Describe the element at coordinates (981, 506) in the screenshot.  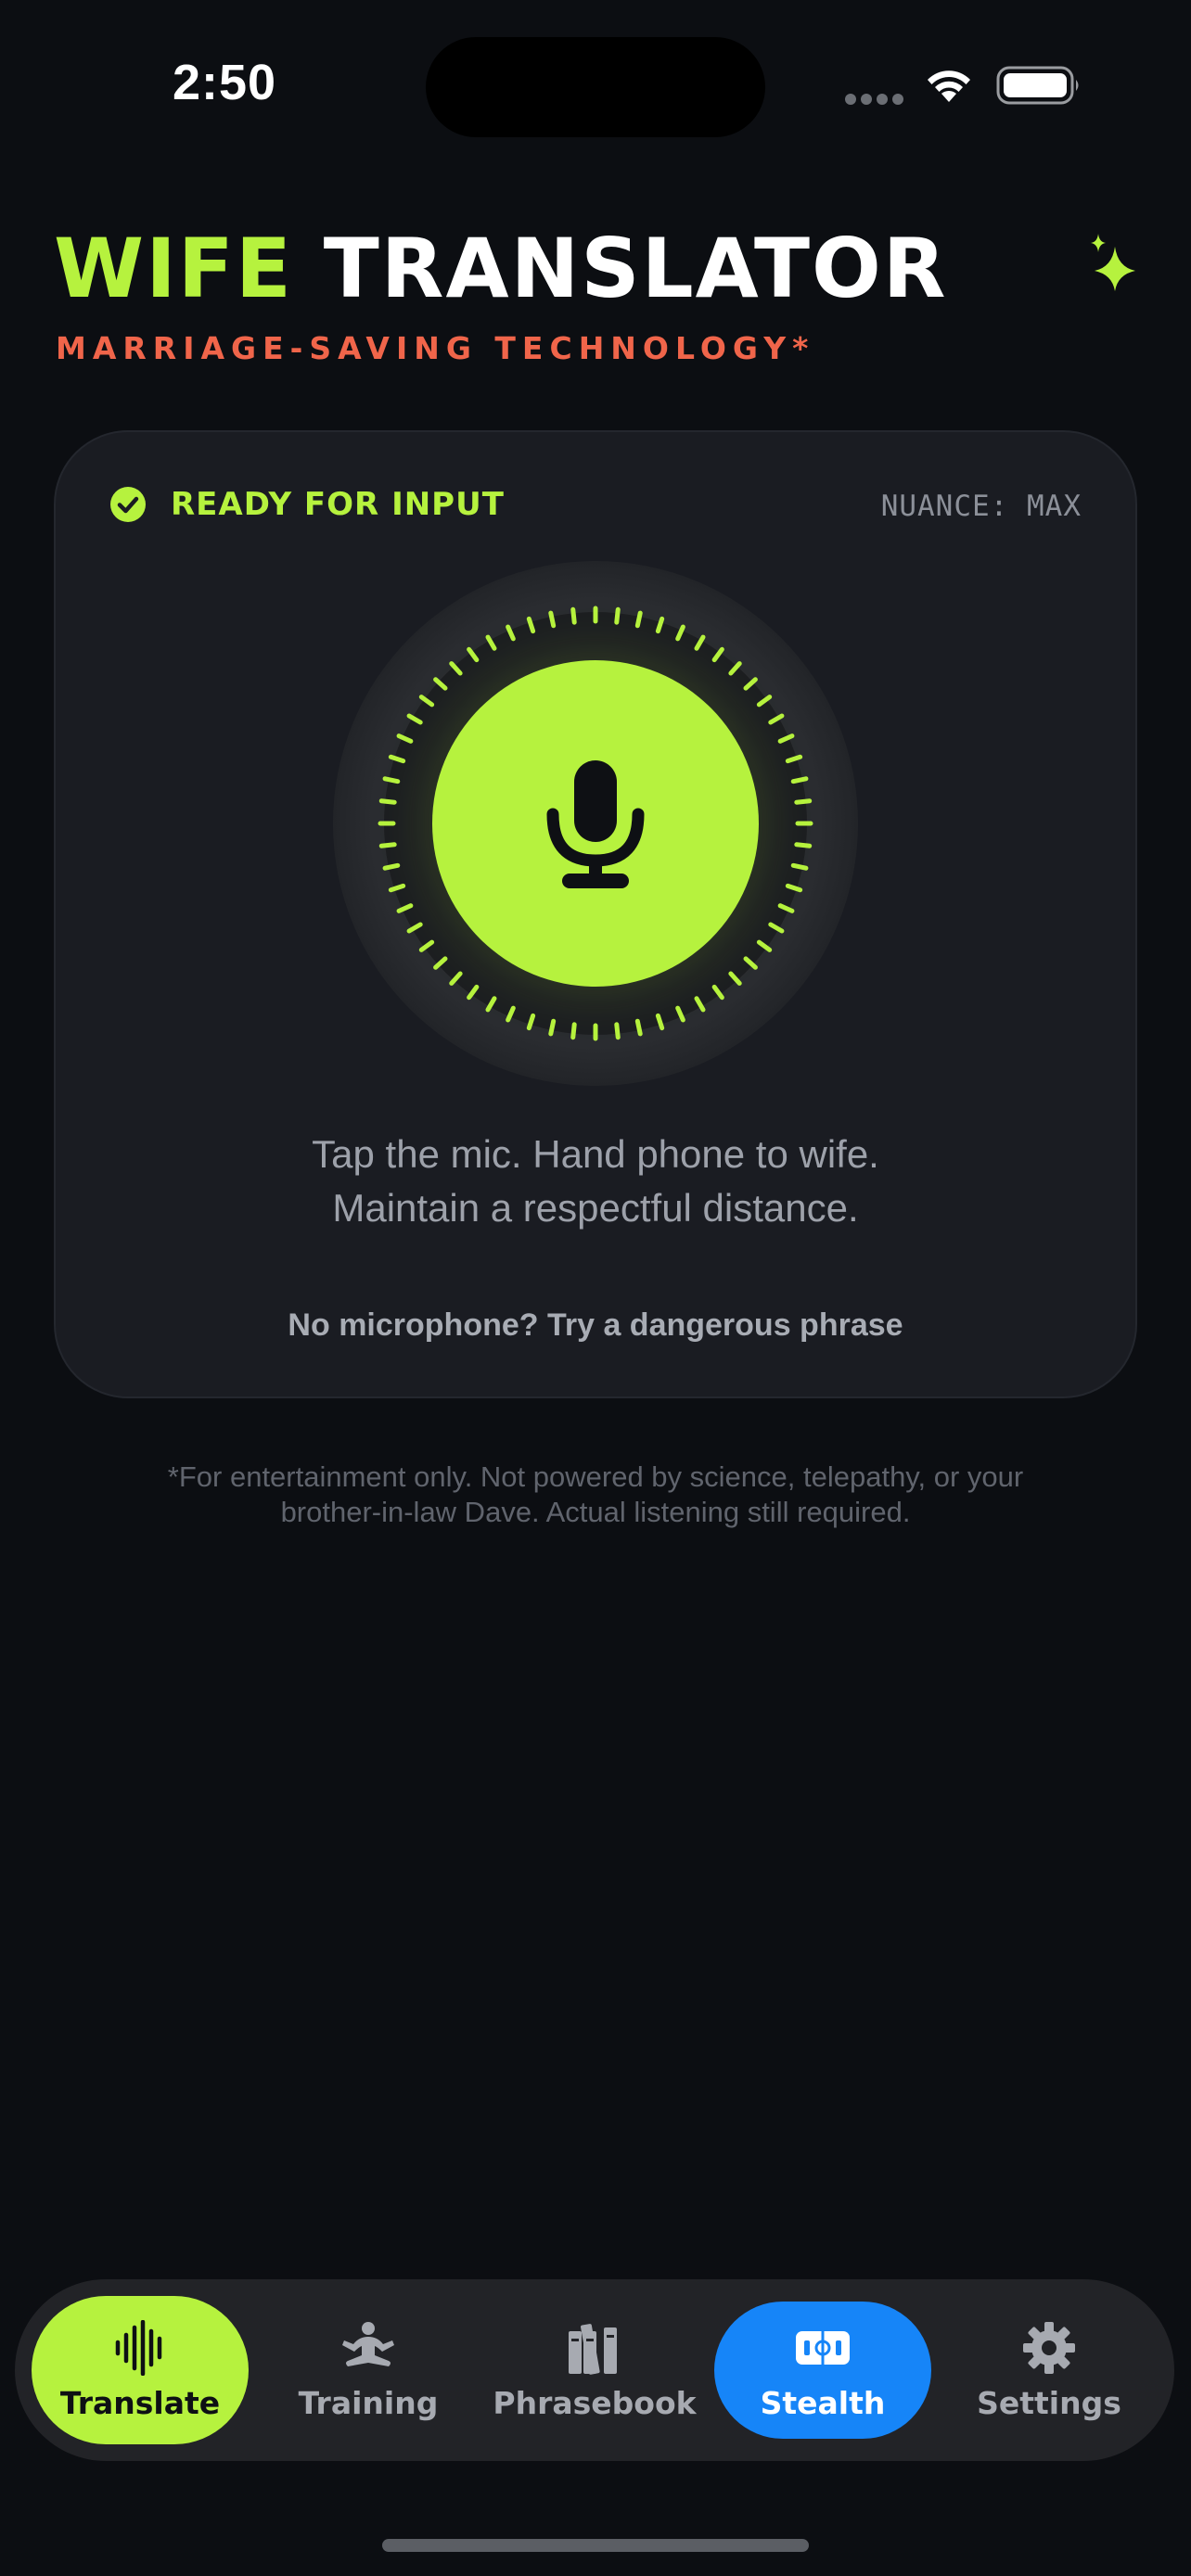
I see `nuance-level: NUANCE: MAX` at that location.